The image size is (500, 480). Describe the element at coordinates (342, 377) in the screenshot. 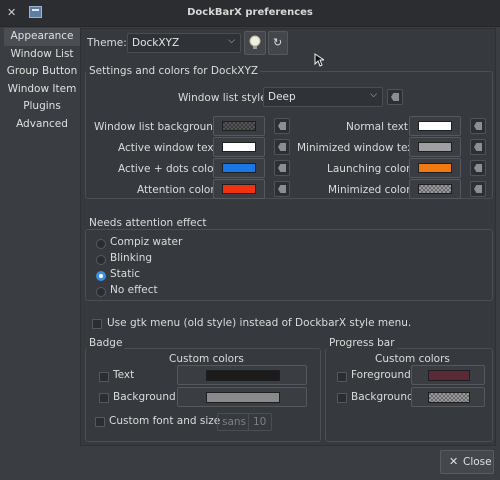

I see `progress-foreground-checkbox` at that location.